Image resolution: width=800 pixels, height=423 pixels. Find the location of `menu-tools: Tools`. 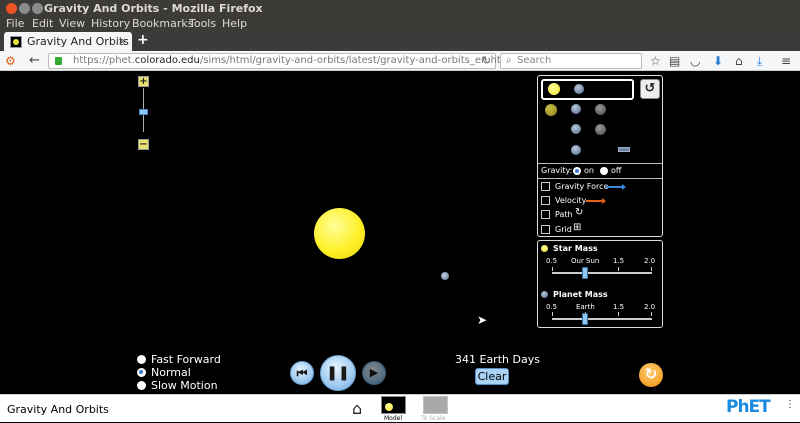

menu-tools: Tools is located at coordinates (202, 23).